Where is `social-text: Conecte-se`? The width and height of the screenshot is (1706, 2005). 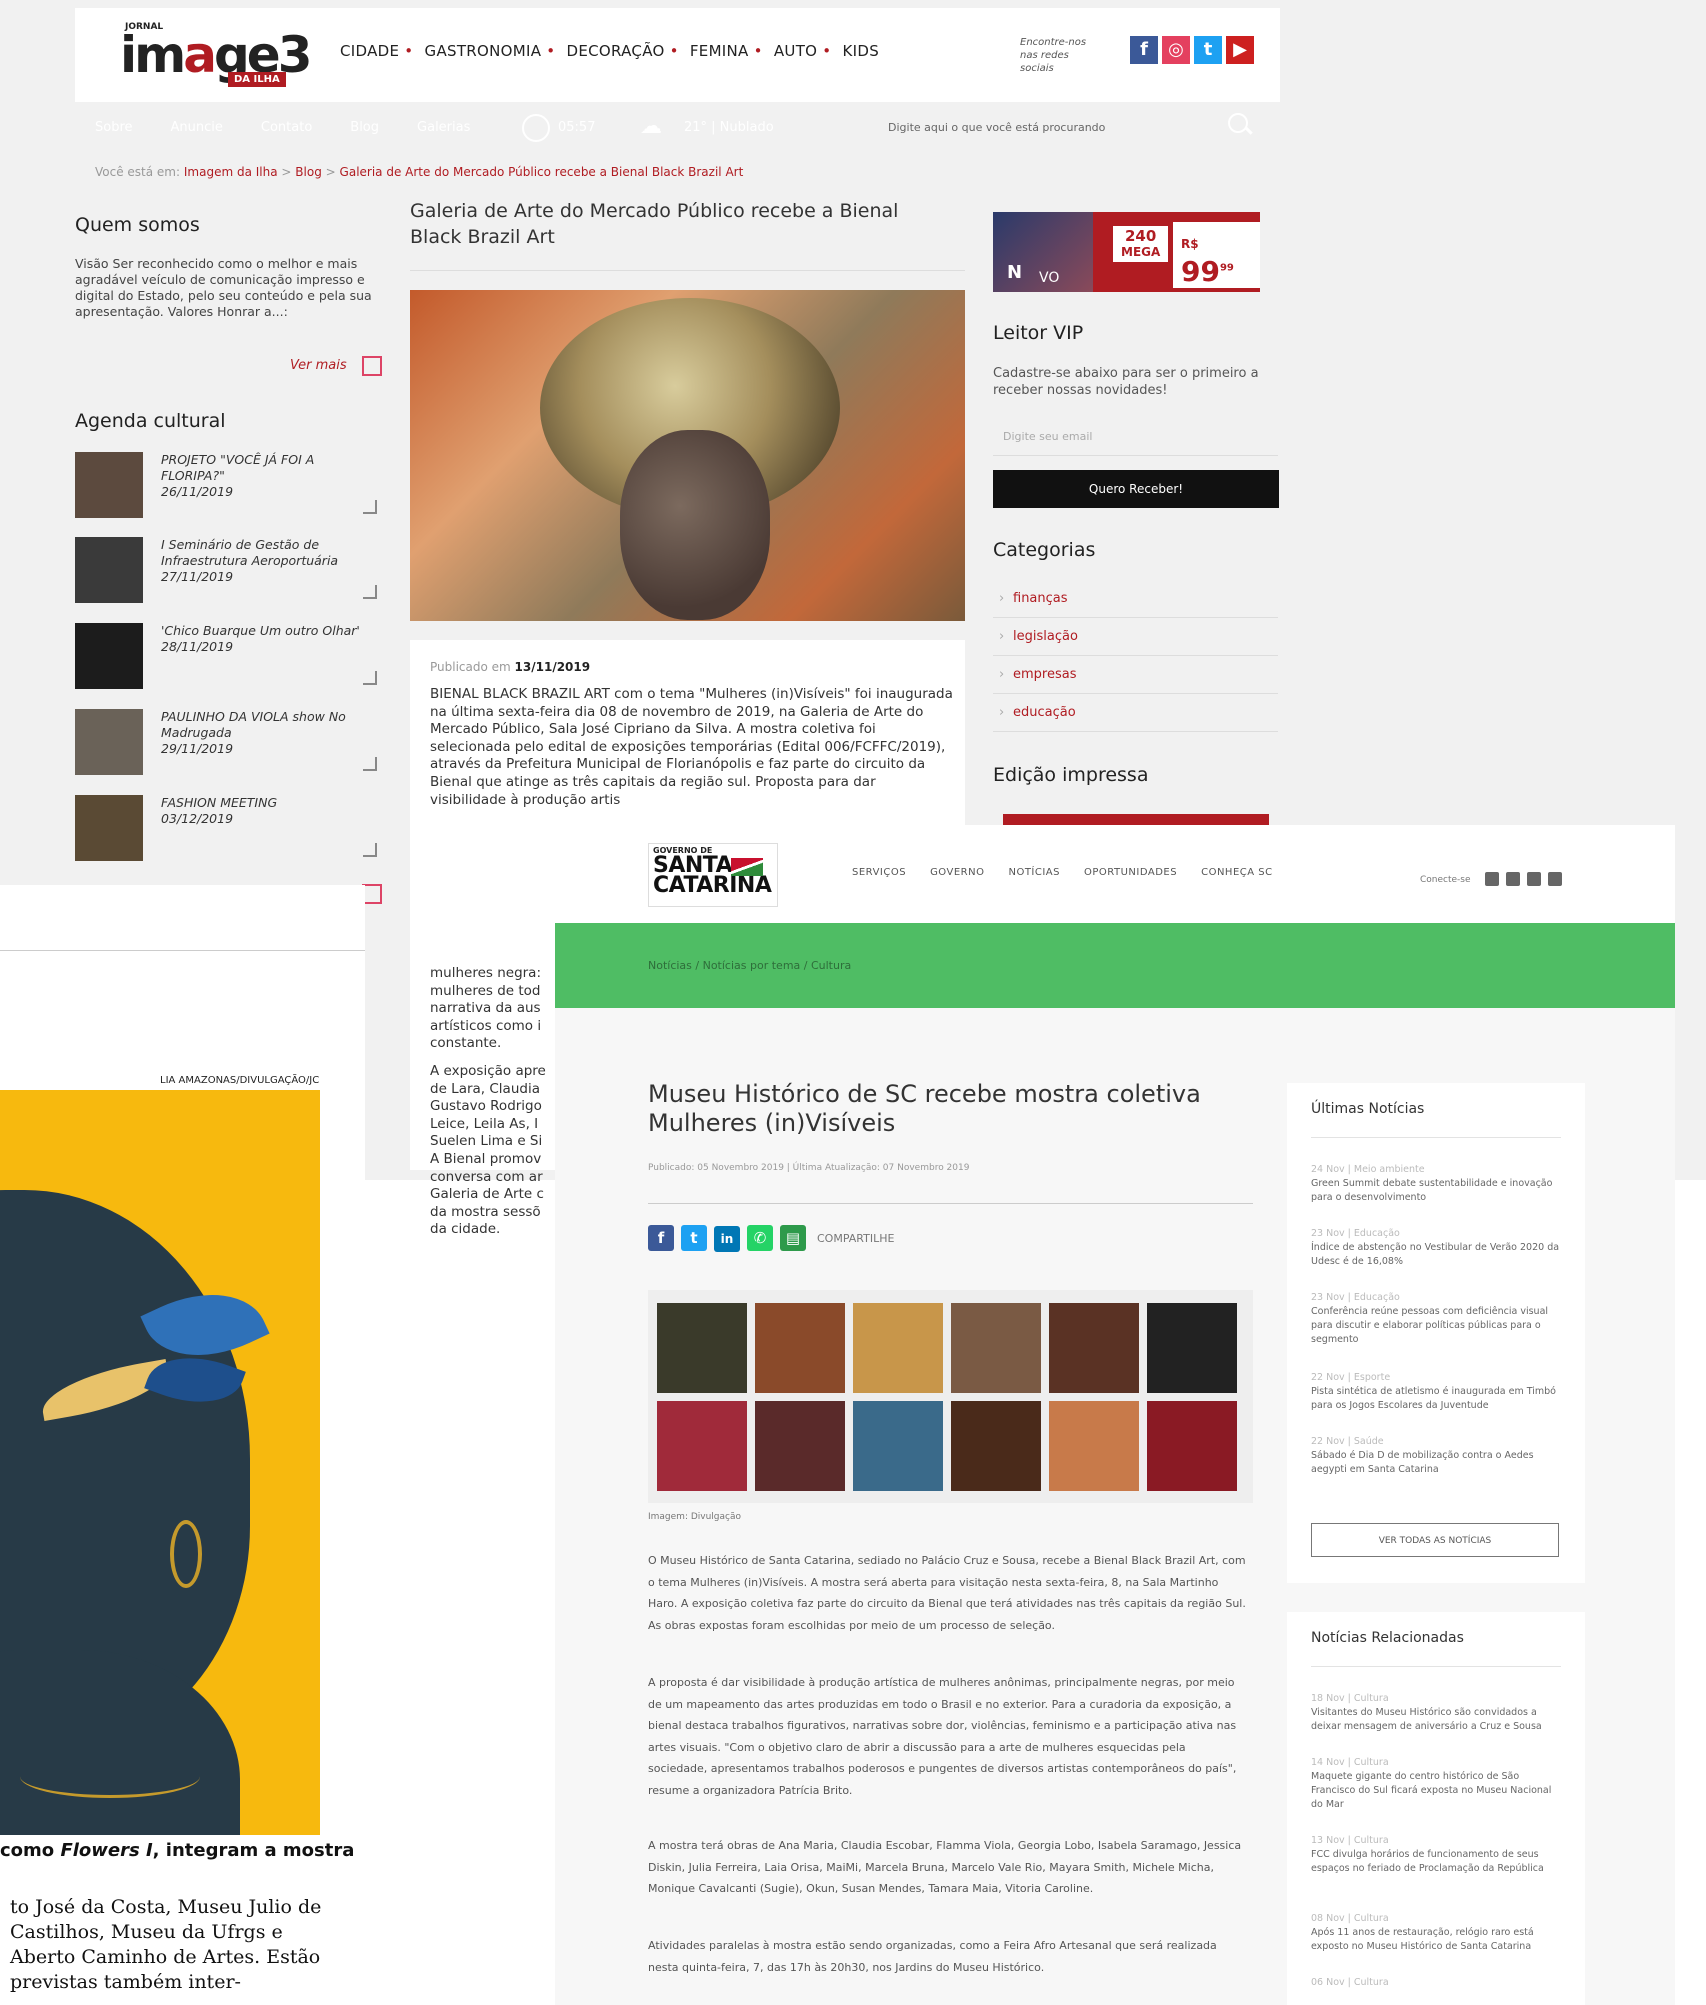
social-text: Conecte-se is located at coordinates (1445, 880).